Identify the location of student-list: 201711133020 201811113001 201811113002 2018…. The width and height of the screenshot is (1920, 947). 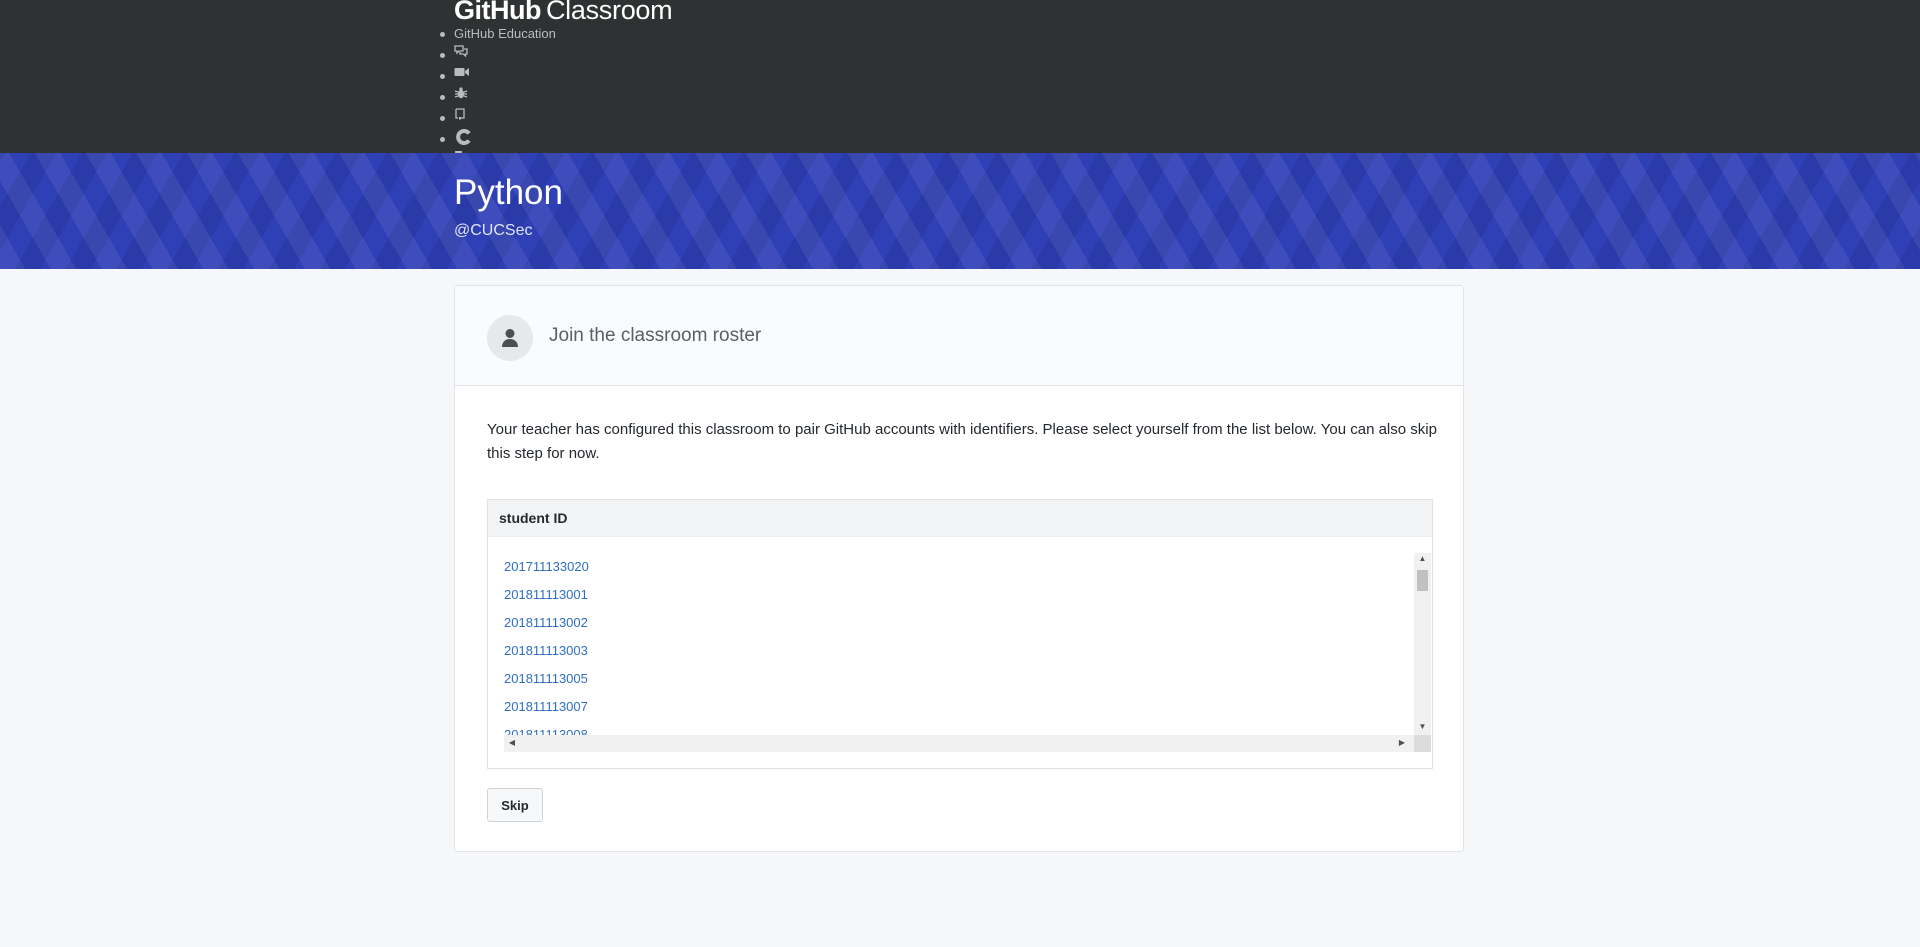
(959, 647).